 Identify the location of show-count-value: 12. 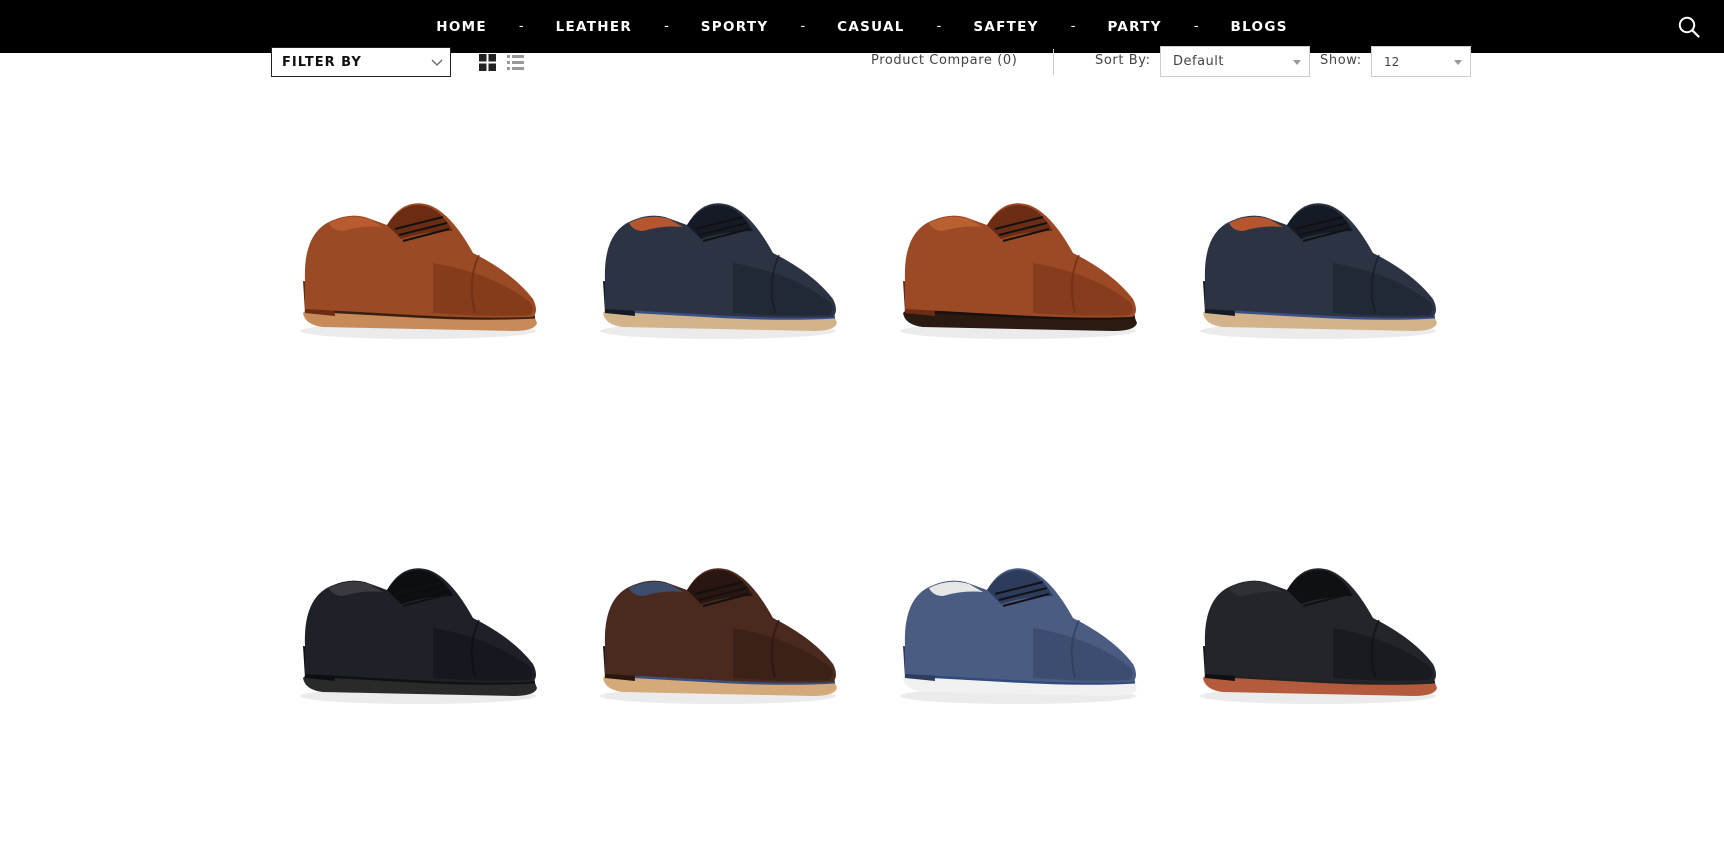
(1392, 62).